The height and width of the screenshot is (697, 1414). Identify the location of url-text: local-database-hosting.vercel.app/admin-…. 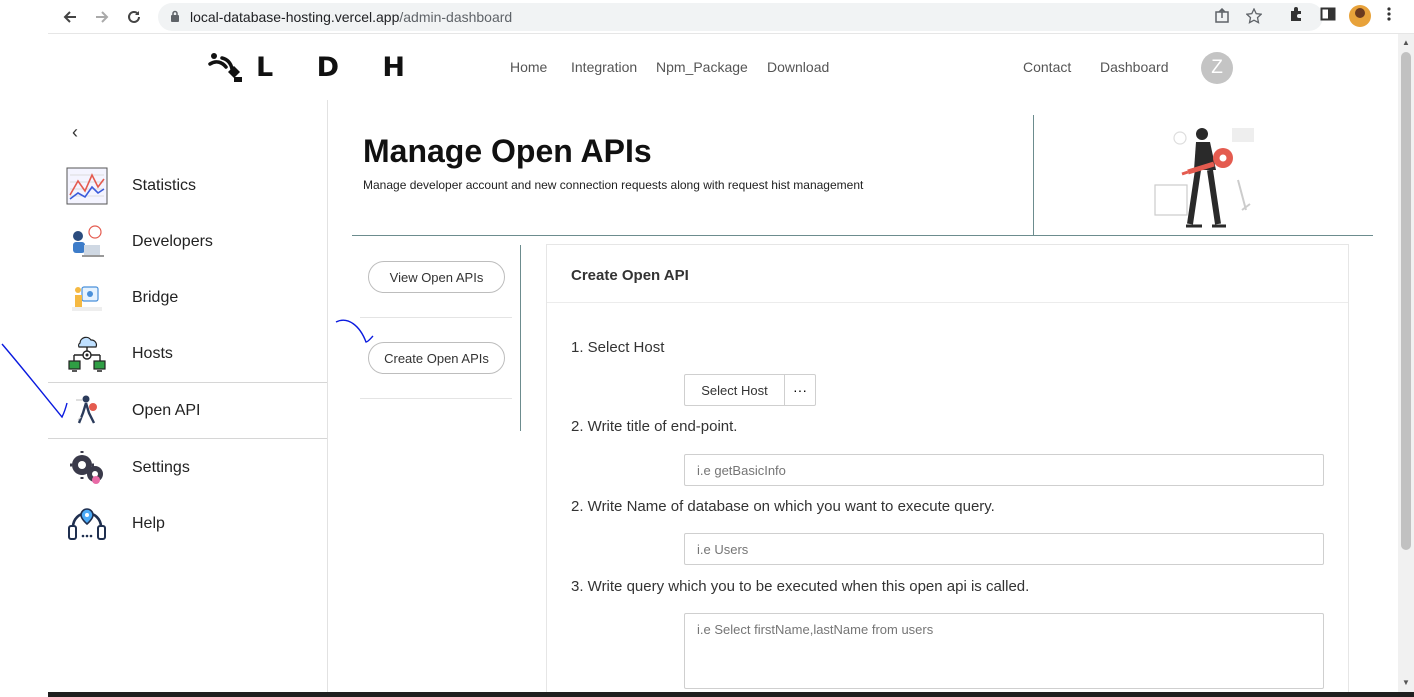
(351, 17).